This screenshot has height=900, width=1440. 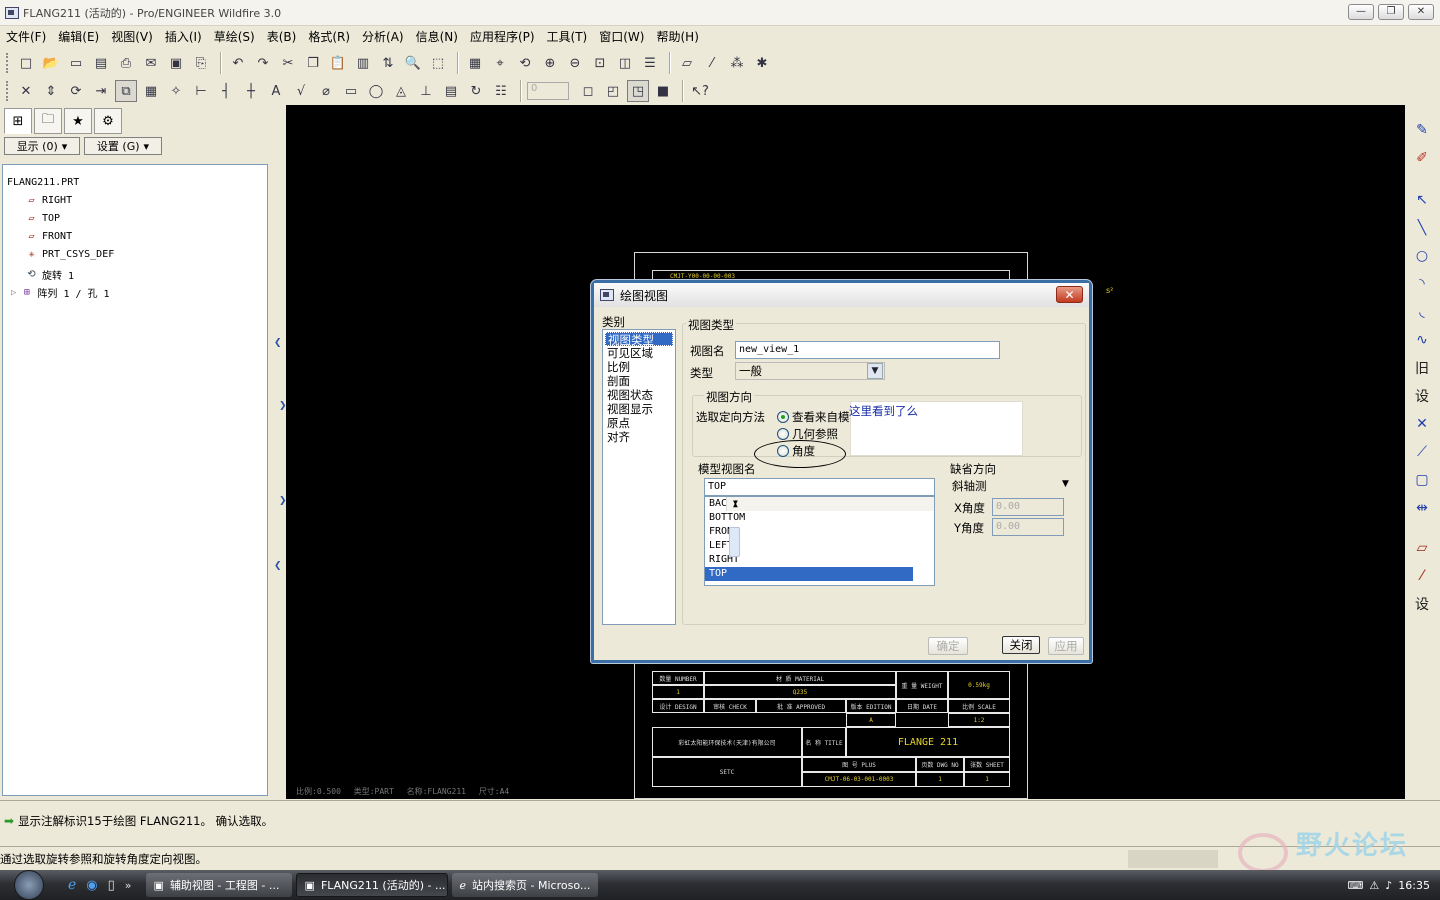 I want to click on clock: 16:35, so click(x=1414, y=885).